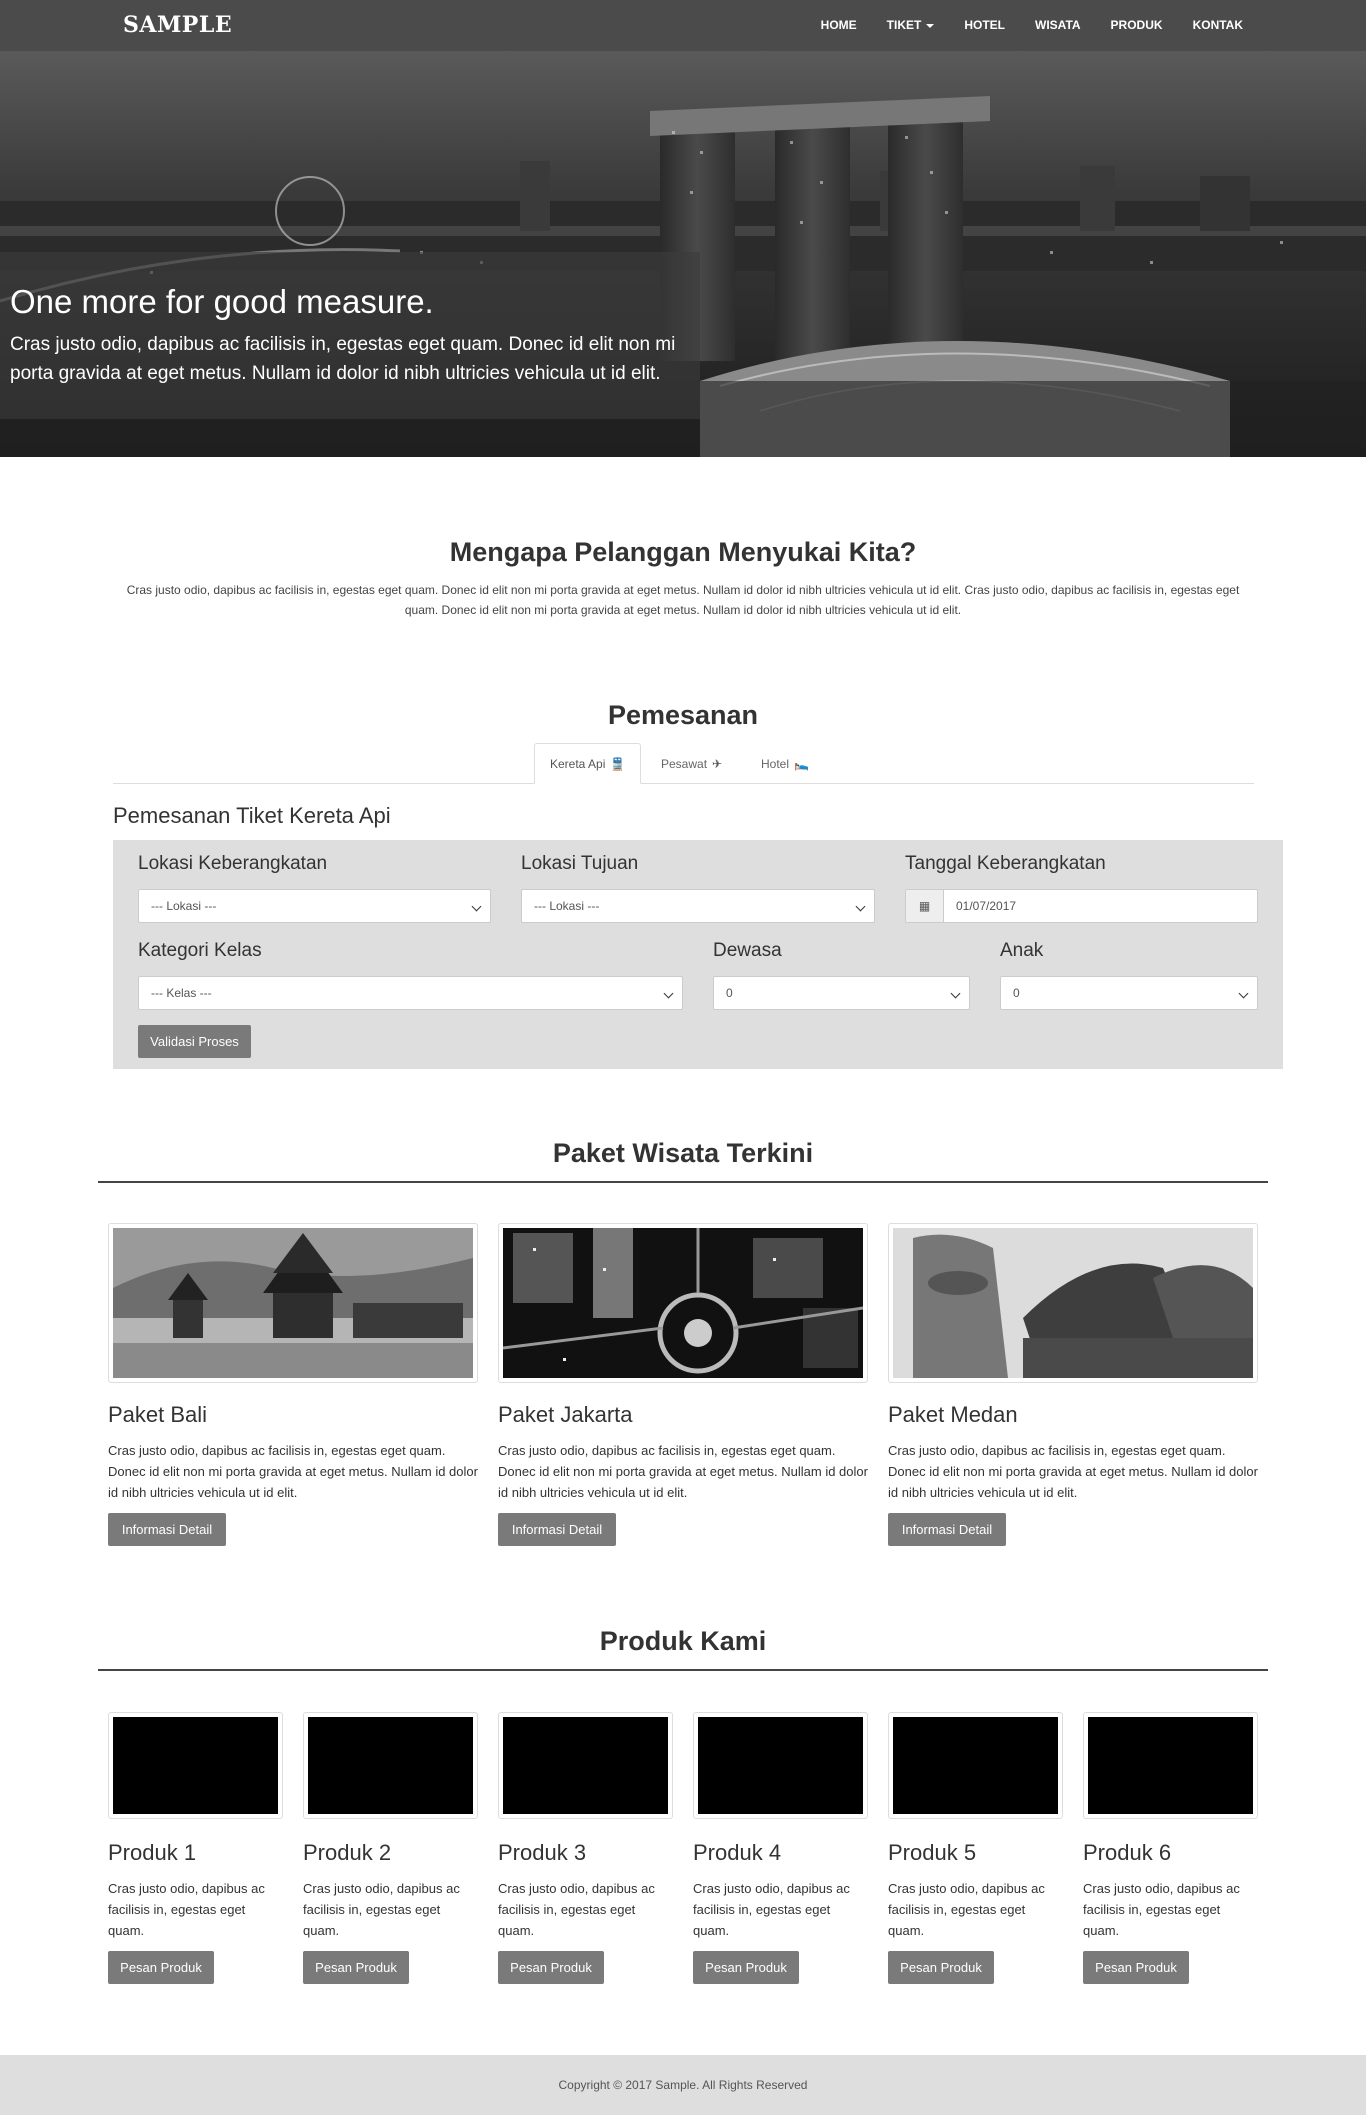  I want to click on destination-value: --- Lokasi ---, so click(567, 906).